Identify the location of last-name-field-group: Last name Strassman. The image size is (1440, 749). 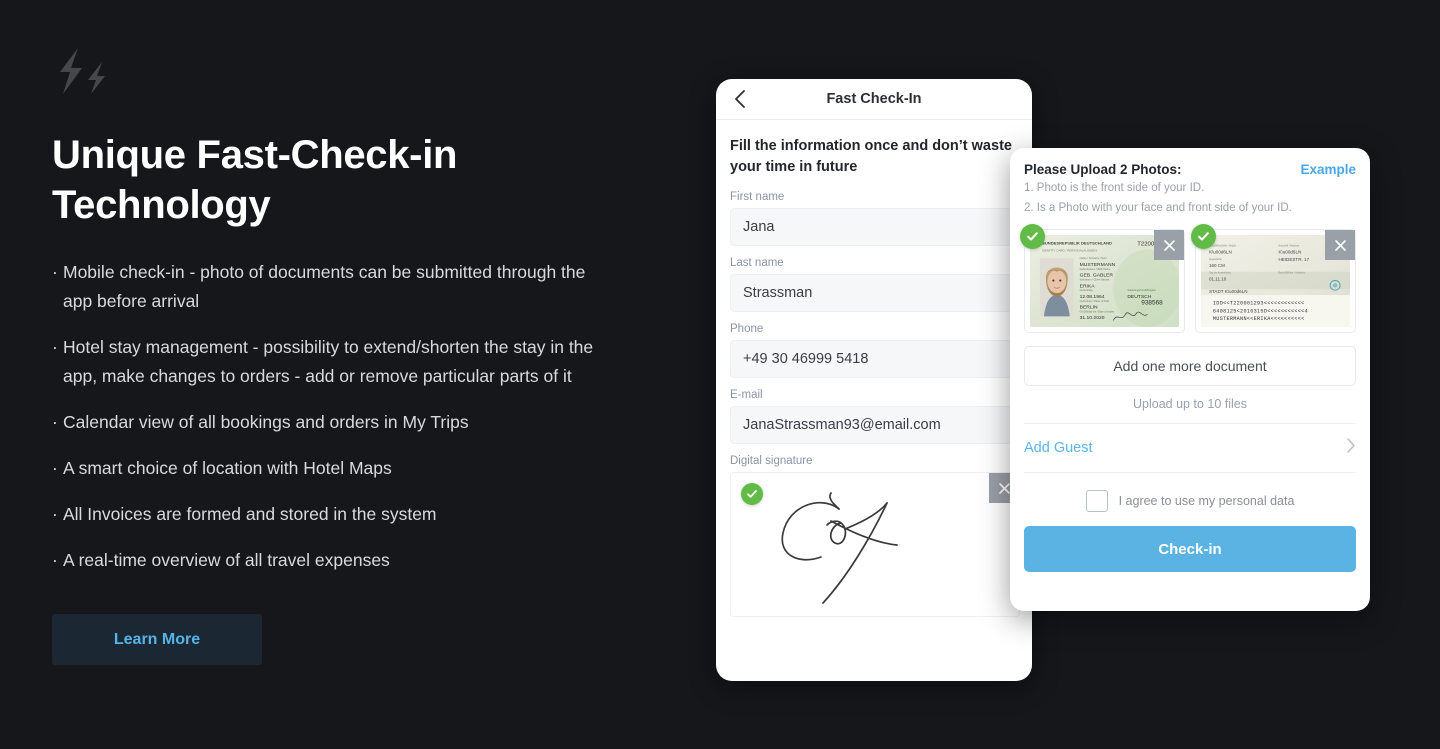
(875, 284).